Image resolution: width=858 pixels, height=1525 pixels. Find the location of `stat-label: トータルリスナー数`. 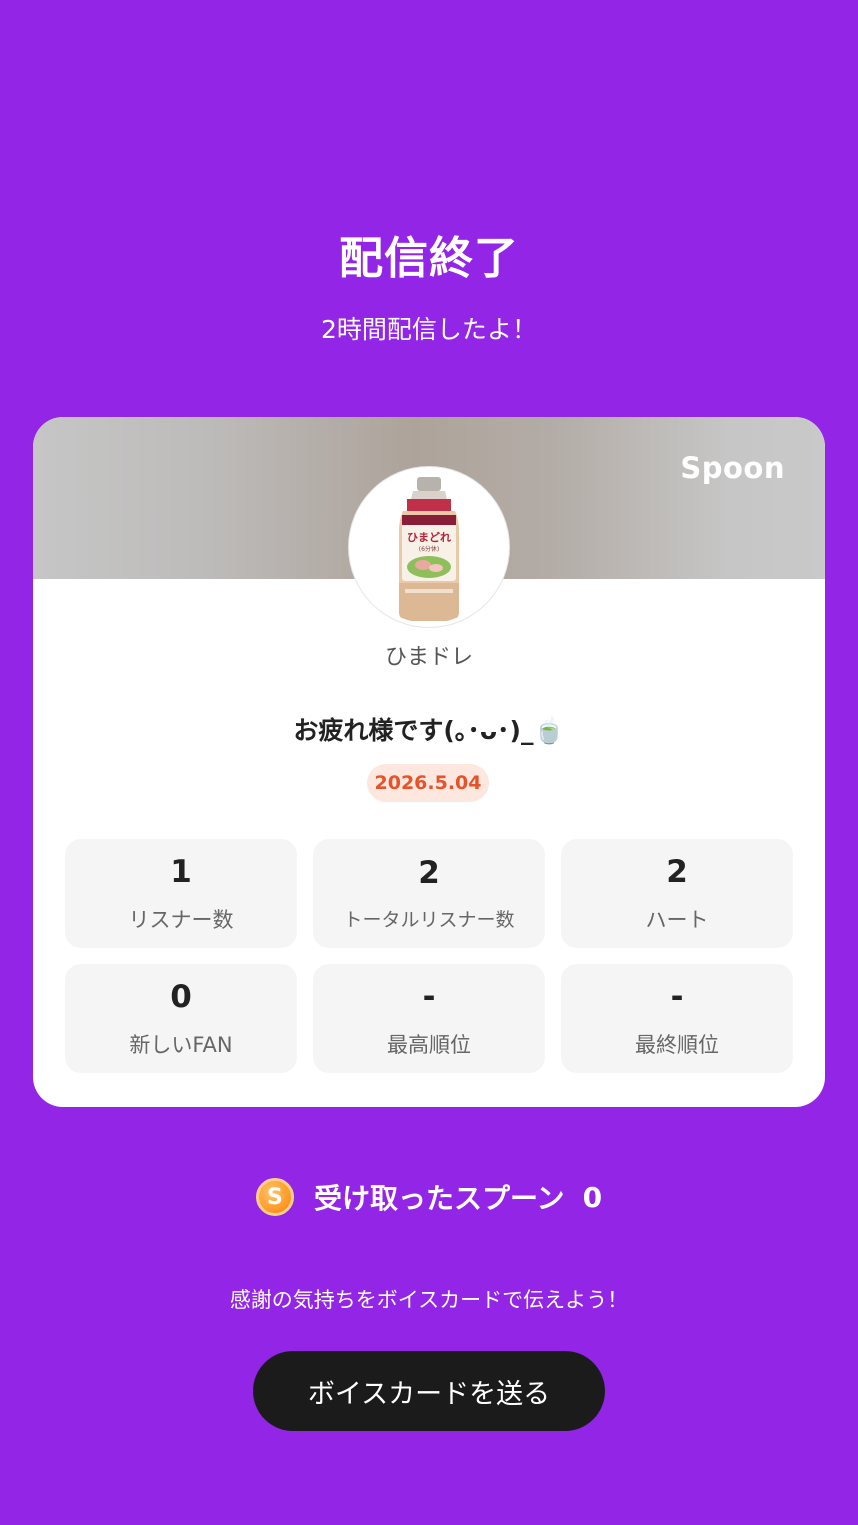

stat-label: トータルリスナー数 is located at coordinates (429, 920).